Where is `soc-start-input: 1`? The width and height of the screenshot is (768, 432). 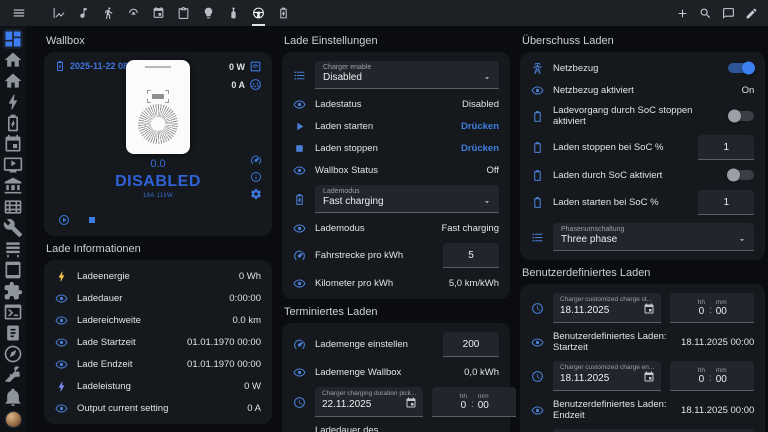
soc-start-input: 1 is located at coordinates (726, 202).